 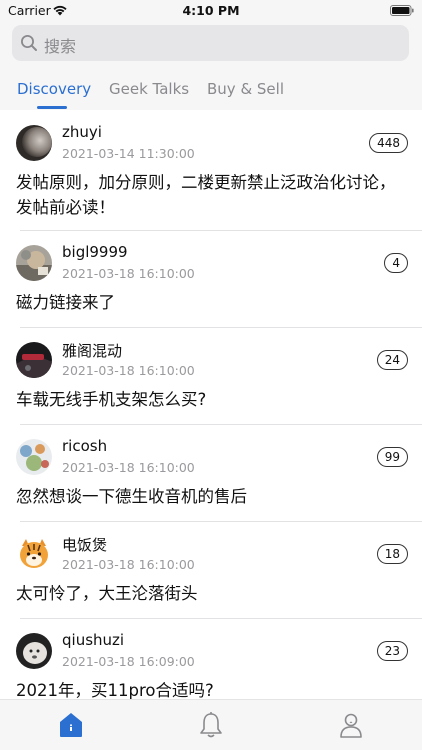 What do you see at coordinates (93, 640) in the screenshot?
I see `post-author: qiushuzi` at bounding box center [93, 640].